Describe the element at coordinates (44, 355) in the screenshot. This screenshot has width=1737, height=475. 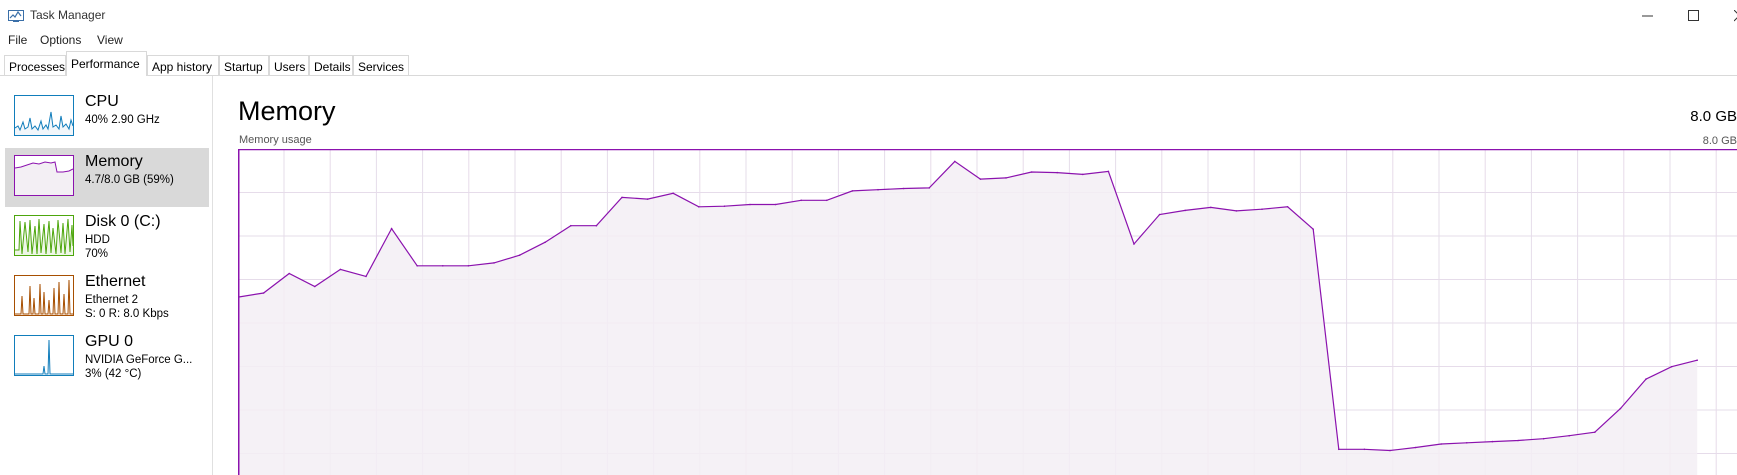
I see `gpu-thumbnail-graph` at that location.